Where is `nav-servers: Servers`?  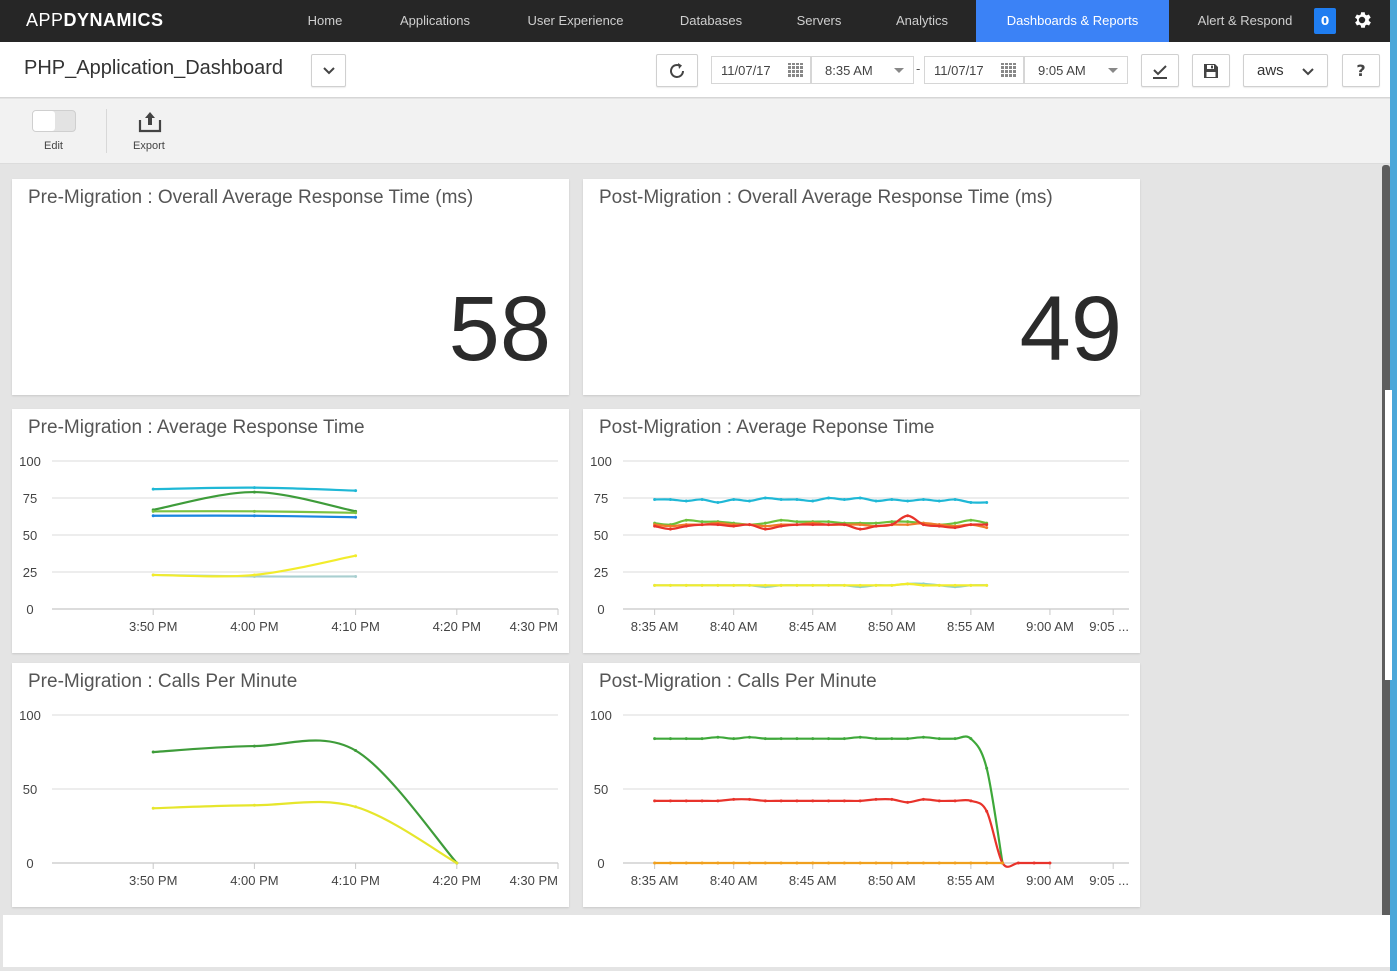 nav-servers: Servers is located at coordinates (819, 21).